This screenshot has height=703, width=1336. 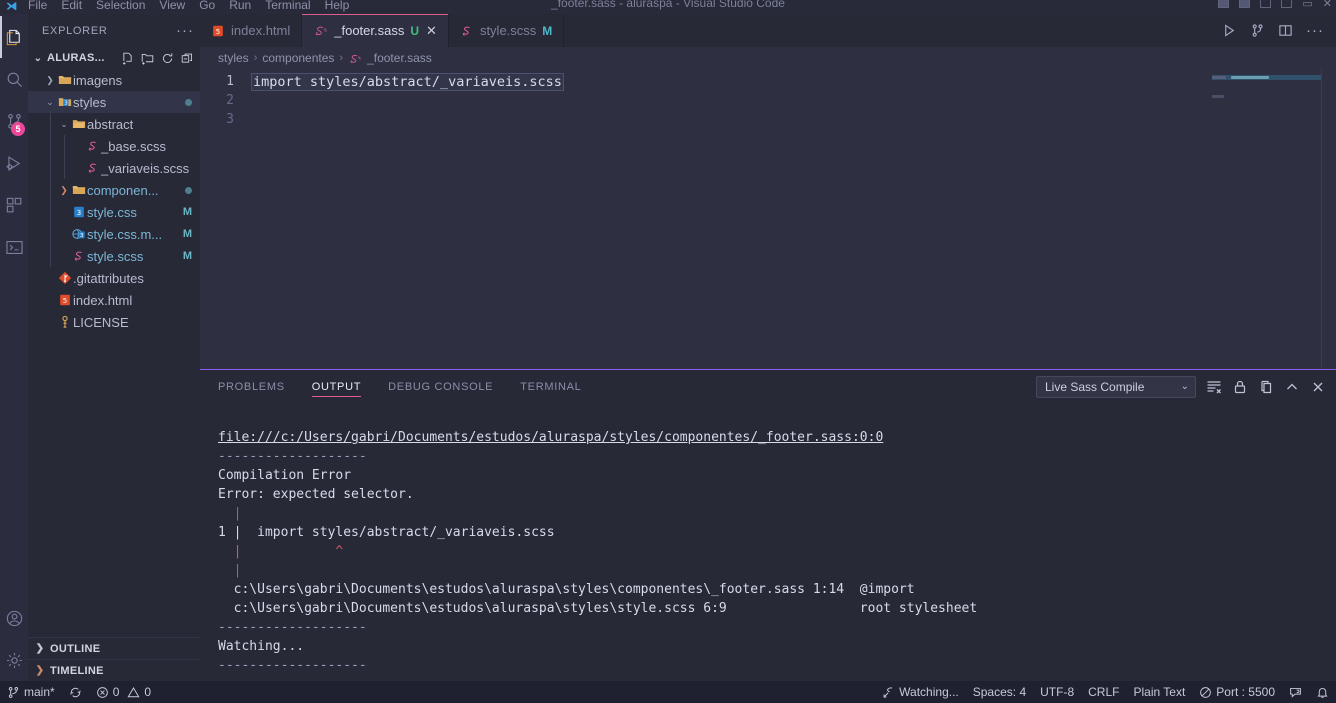 What do you see at coordinates (14, 37) in the screenshot?
I see `activity-explorer` at bounding box center [14, 37].